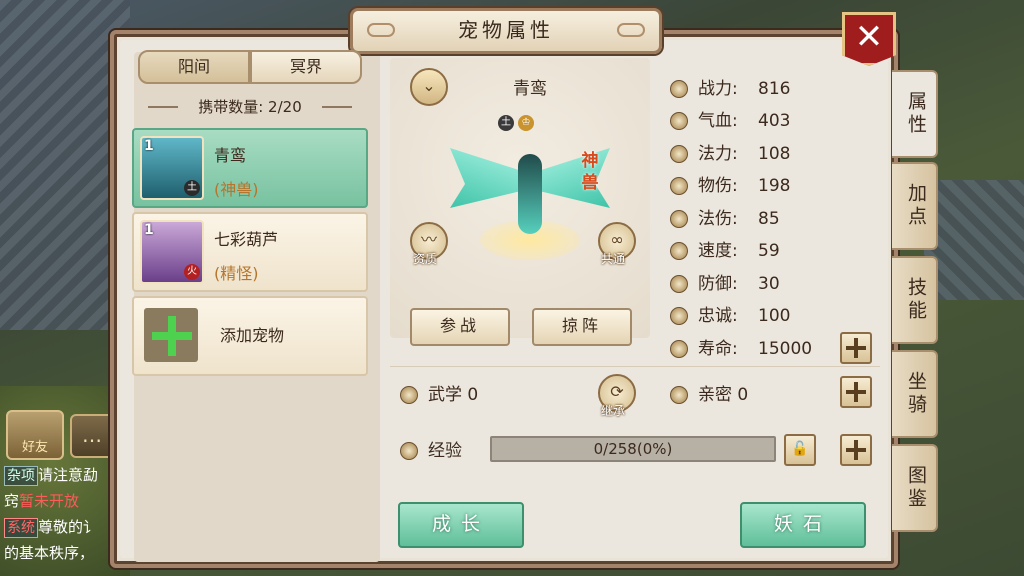  Describe the element at coordinates (785, 349) in the screenshot. I see `stat-value: 15000` at that location.